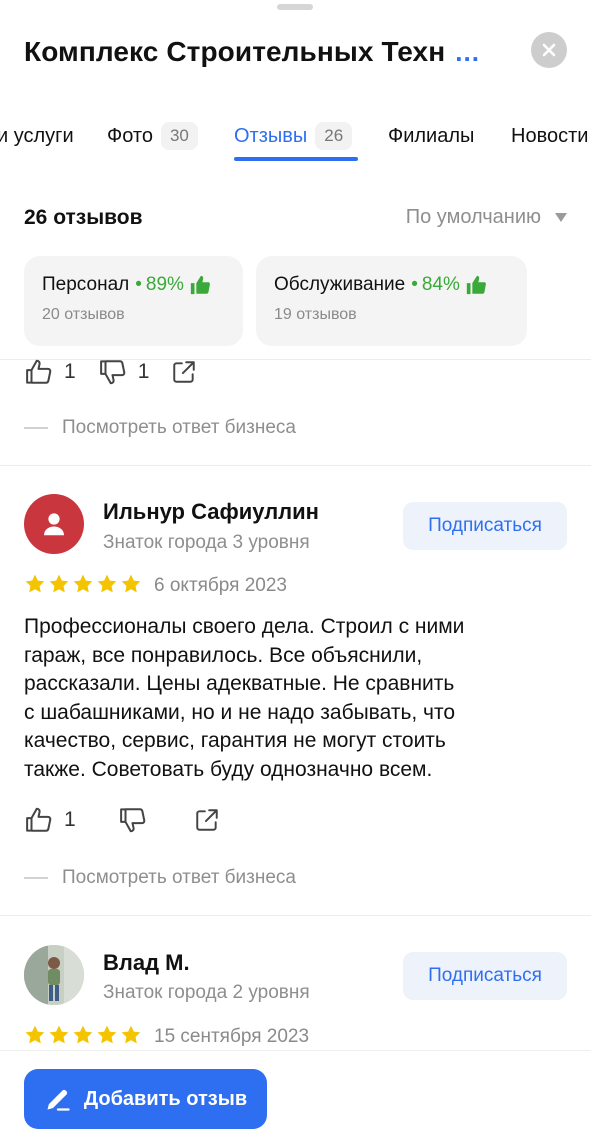 The height and width of the screenshot is (1143, 591). What do you see at coordinates (164, 284) in the screenshot?
I see `aspect-percent: 89%` at bounding box center [164, 284].